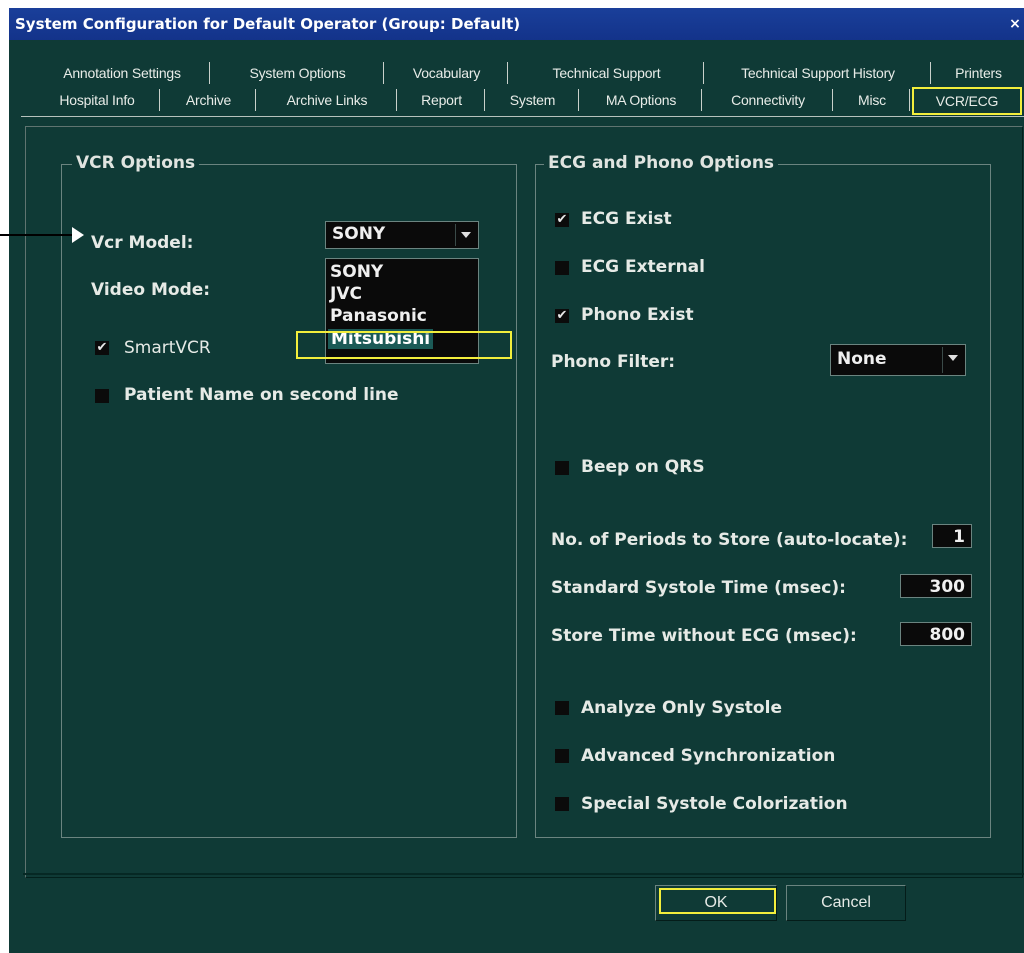 The width and height of the screenshot is (1024, 953). Describe the element at coordinates (714, 804) in the screenshot. I see `special-systole-label: Special Systole Colorization` at that location.